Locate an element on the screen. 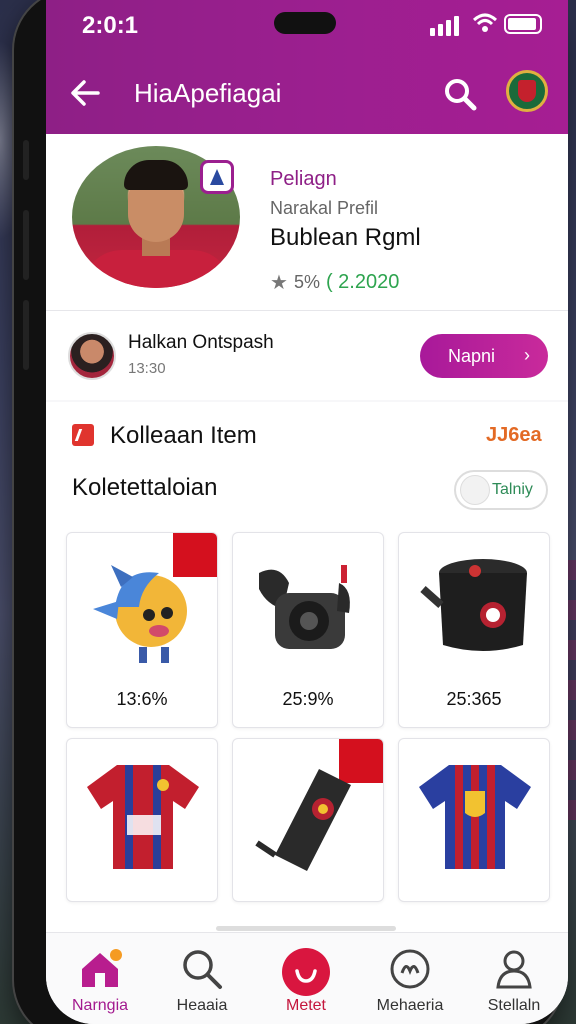 This screenshot has height=1024, width=576. nav-item-home: Narngia is located at coordinates (100, 983).